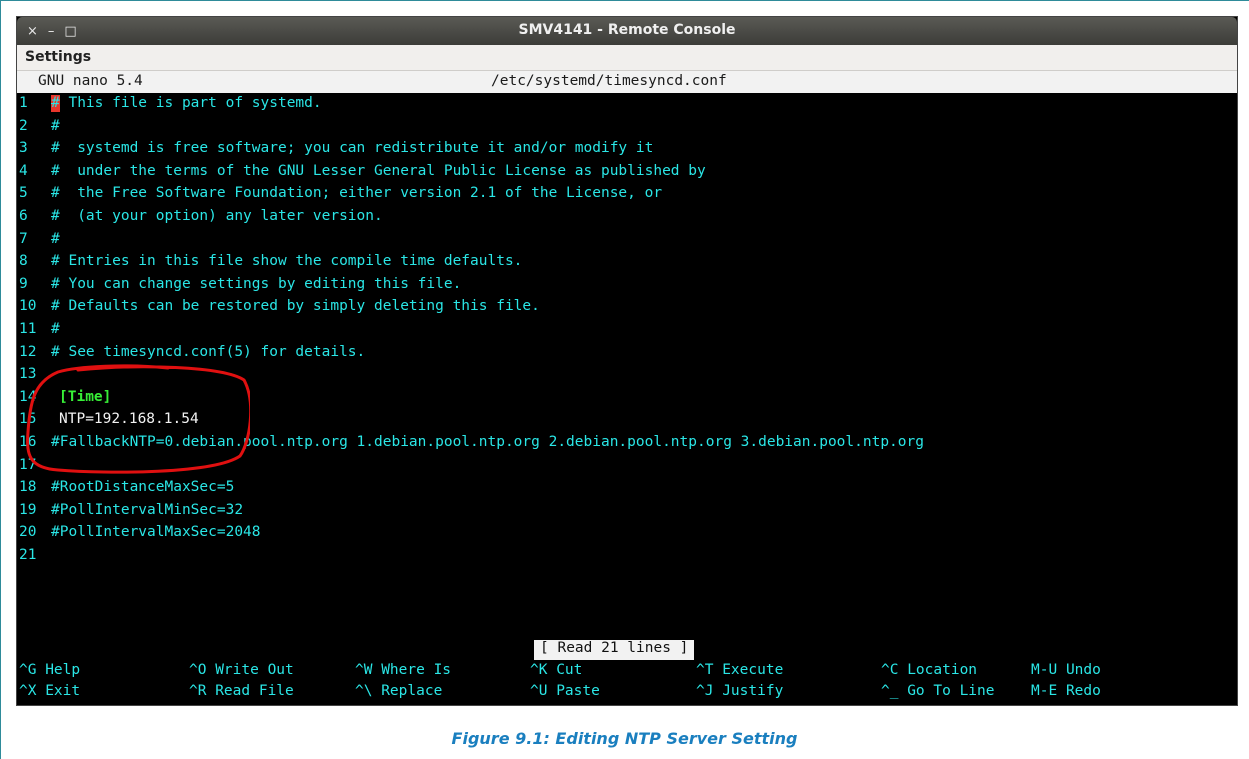 This screenshot has height=759, width=1249. What do you see at coordinates (143, 487) in the screenshot?
I see `line-text: #RootDistanceMaxSec=5` at bounding box center [143, 487].